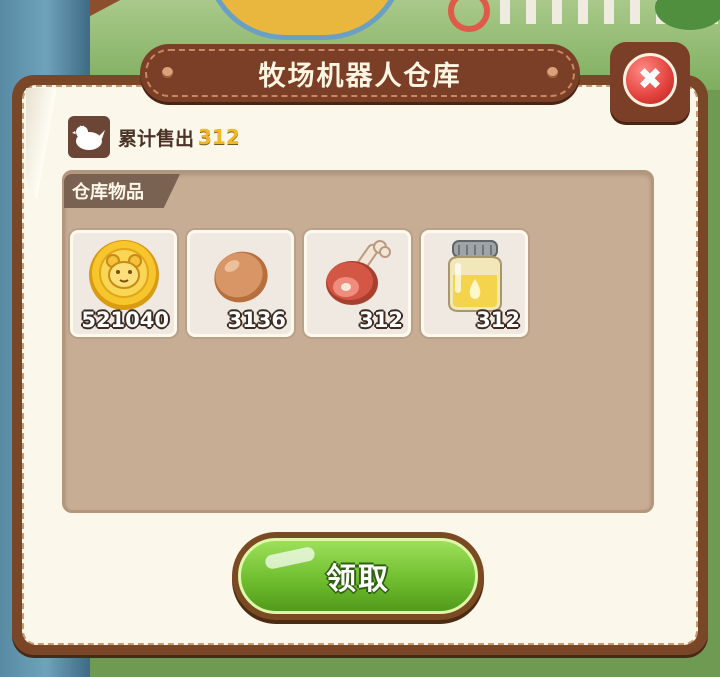 Image resolution: width=720 pixels, height=677 pixels. Describe the element at coordinates (256, 320) in the screenshot. I see `item-count: 3136` at that location.